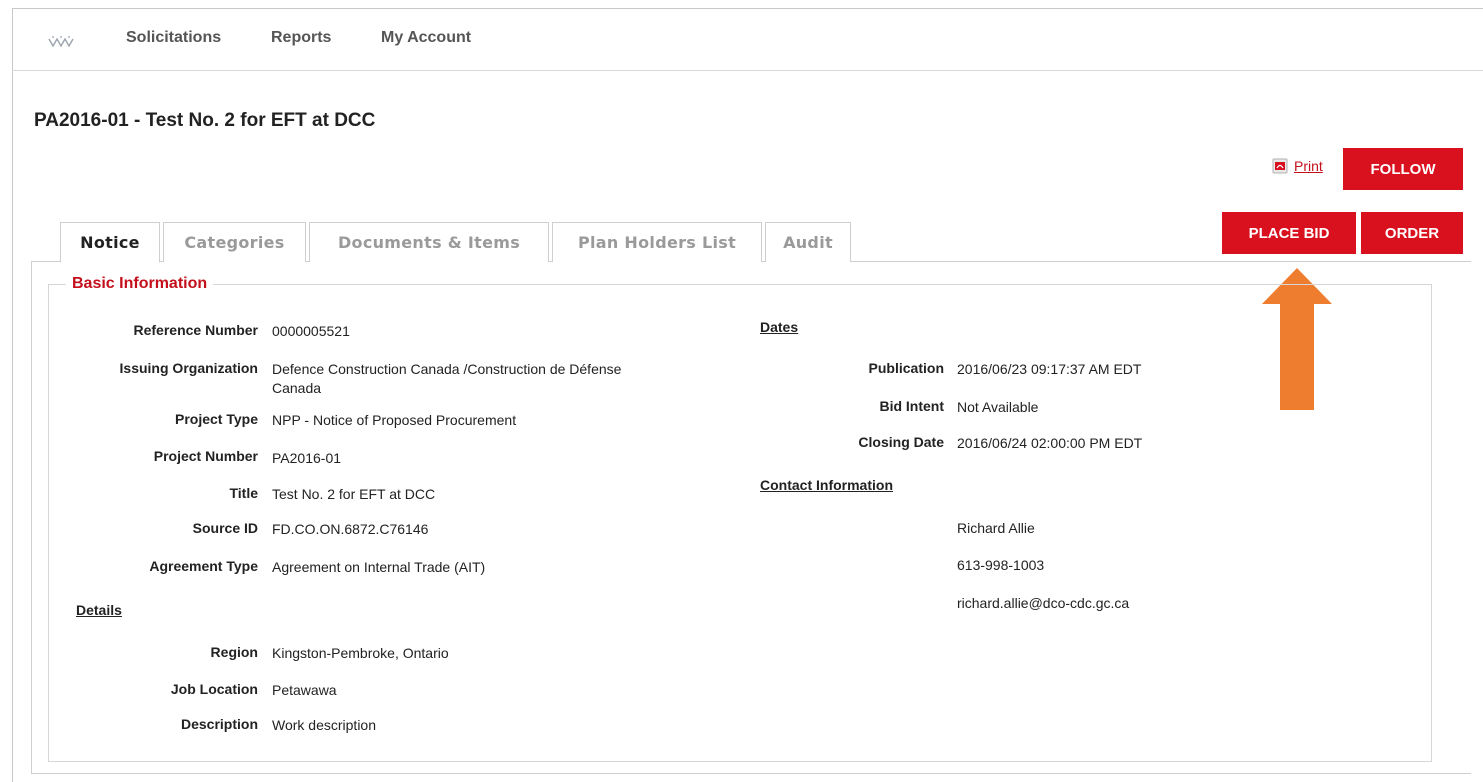  I want to click on tab-documents-items: Documents & Items, so click(429, 242).